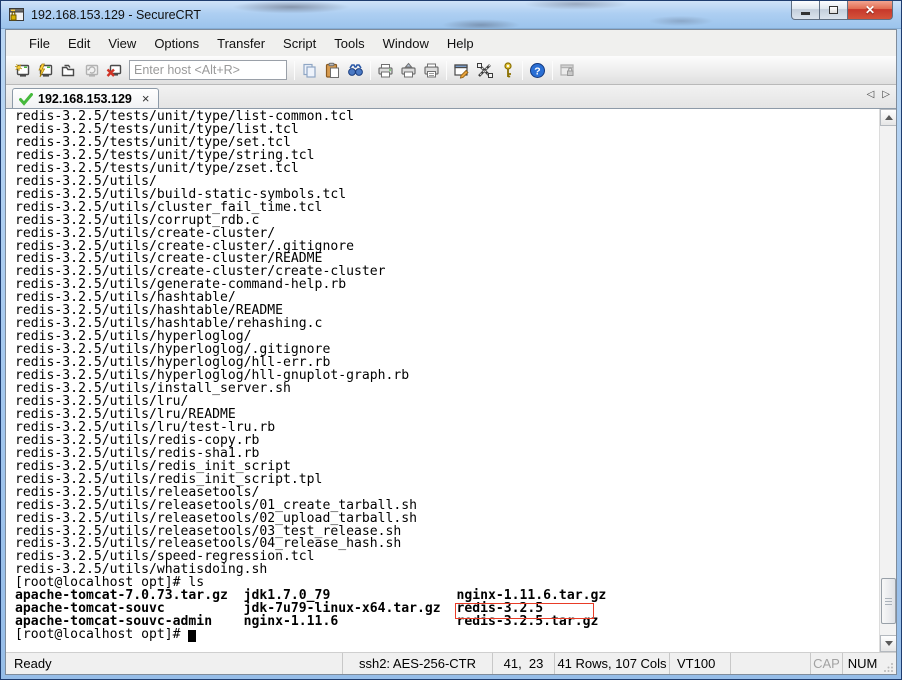 Image resolution: width=902 pixels, height=680 pixels. What do you see at coordinates (208, 70) in the screenshot?
I see `enter-host-input` at bounding box center [208, 70].